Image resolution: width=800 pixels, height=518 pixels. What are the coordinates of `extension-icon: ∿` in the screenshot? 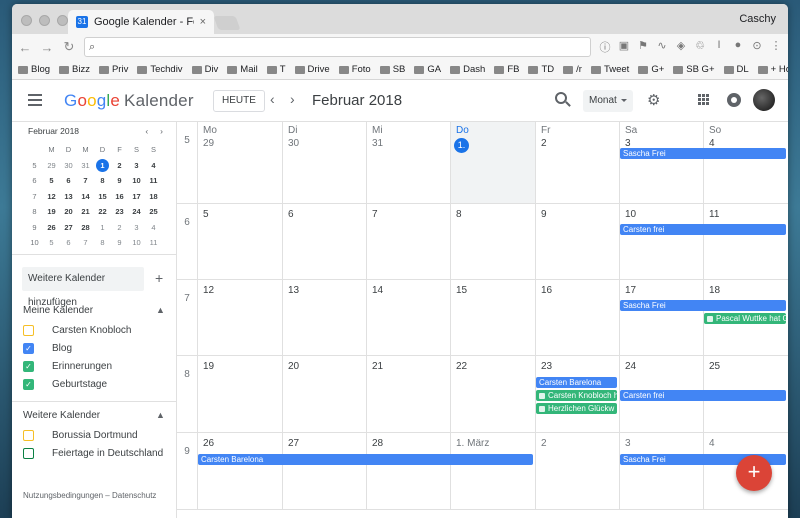 It's located at (662, 47).